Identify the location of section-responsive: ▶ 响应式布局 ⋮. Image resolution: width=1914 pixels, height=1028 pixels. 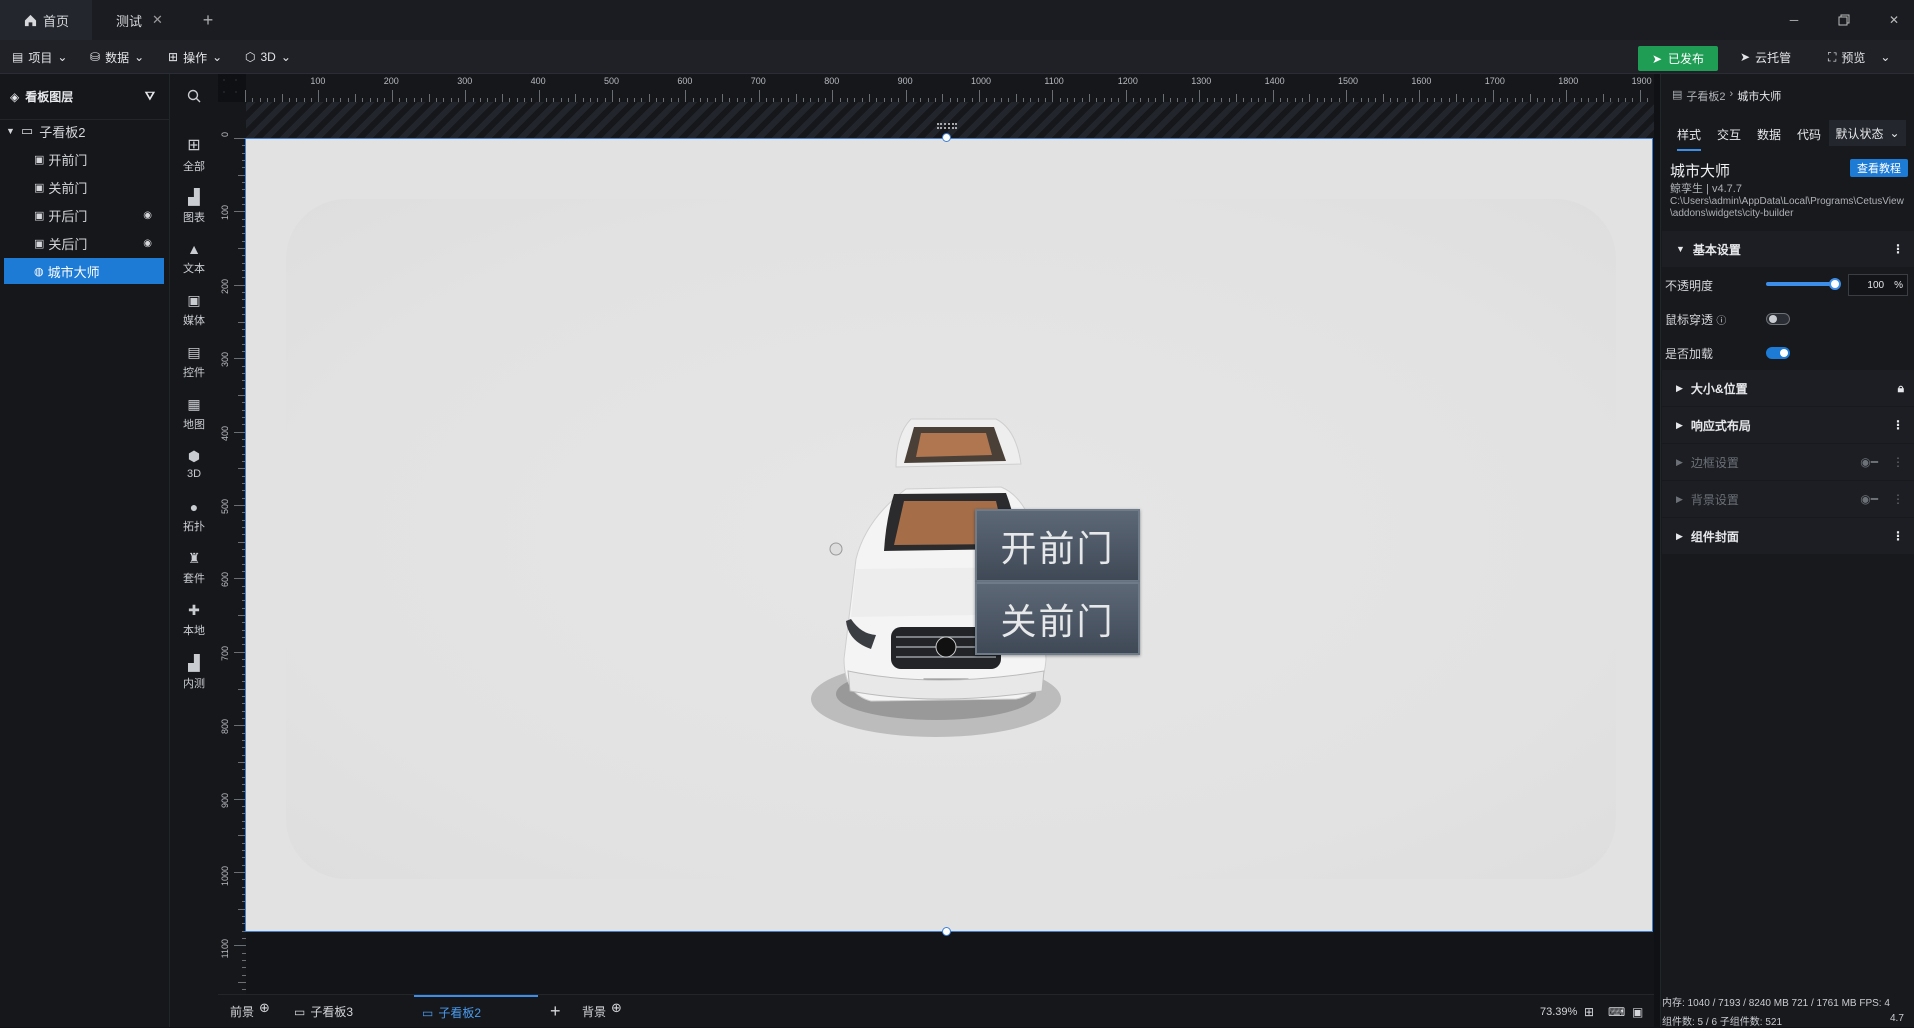
(1788, 425).